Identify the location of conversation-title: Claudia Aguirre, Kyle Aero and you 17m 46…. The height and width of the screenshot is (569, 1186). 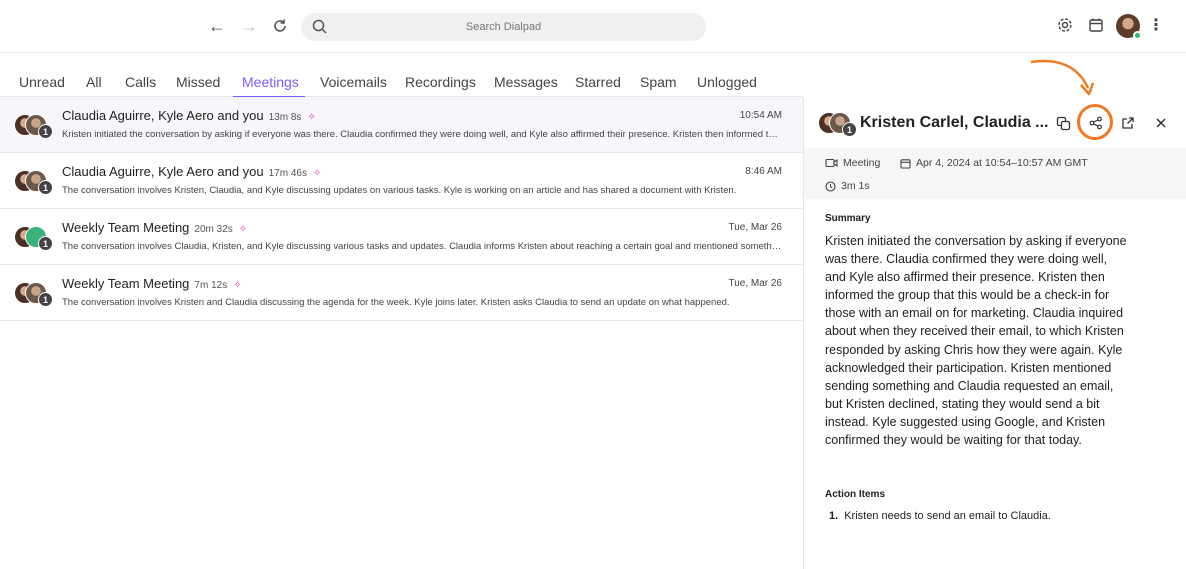
(191, 171).